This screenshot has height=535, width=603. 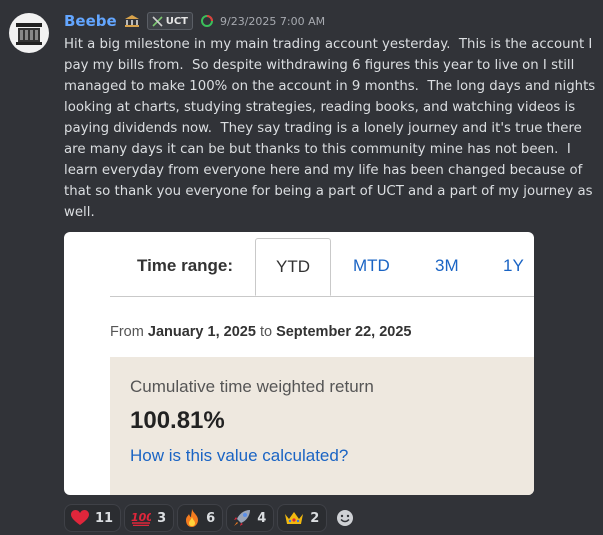 I want to click on rocket-icon, so click(x=242, y=518).